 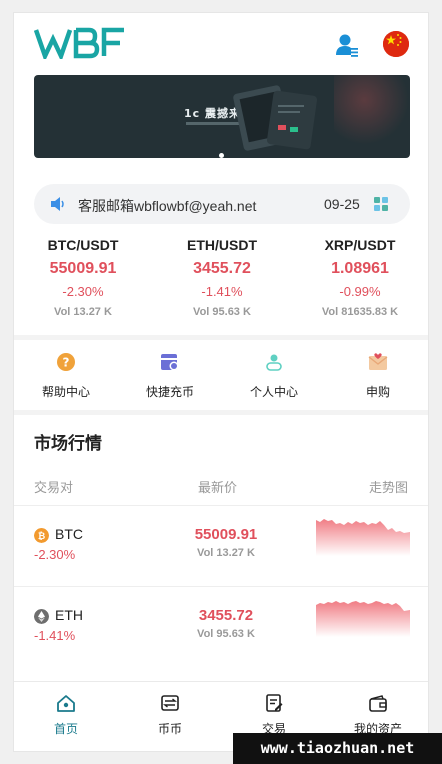 What do you see at coordinates (377, 375) in the screenshot?
I see `menu-subscribe: 申购` at bounding box center [377, 375].